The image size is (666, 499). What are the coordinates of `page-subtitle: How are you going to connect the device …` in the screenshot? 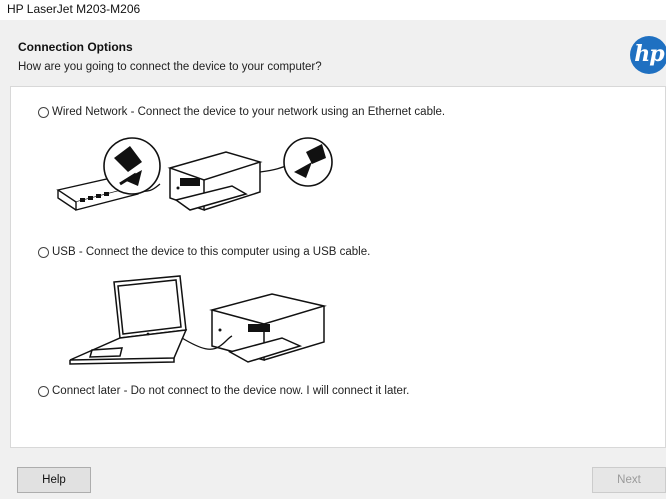 It's located at (170, 67).